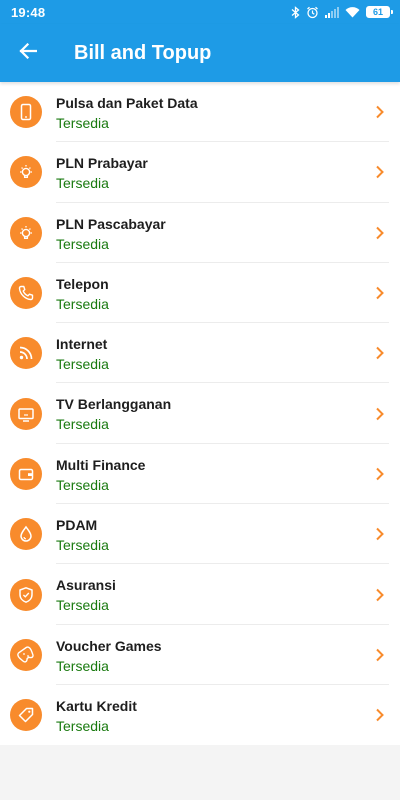 The width and height of the screenshot is (400, 800). Describe the element at coordinates (332, 12) in the screenshot. I see `signal-icon` at that location.